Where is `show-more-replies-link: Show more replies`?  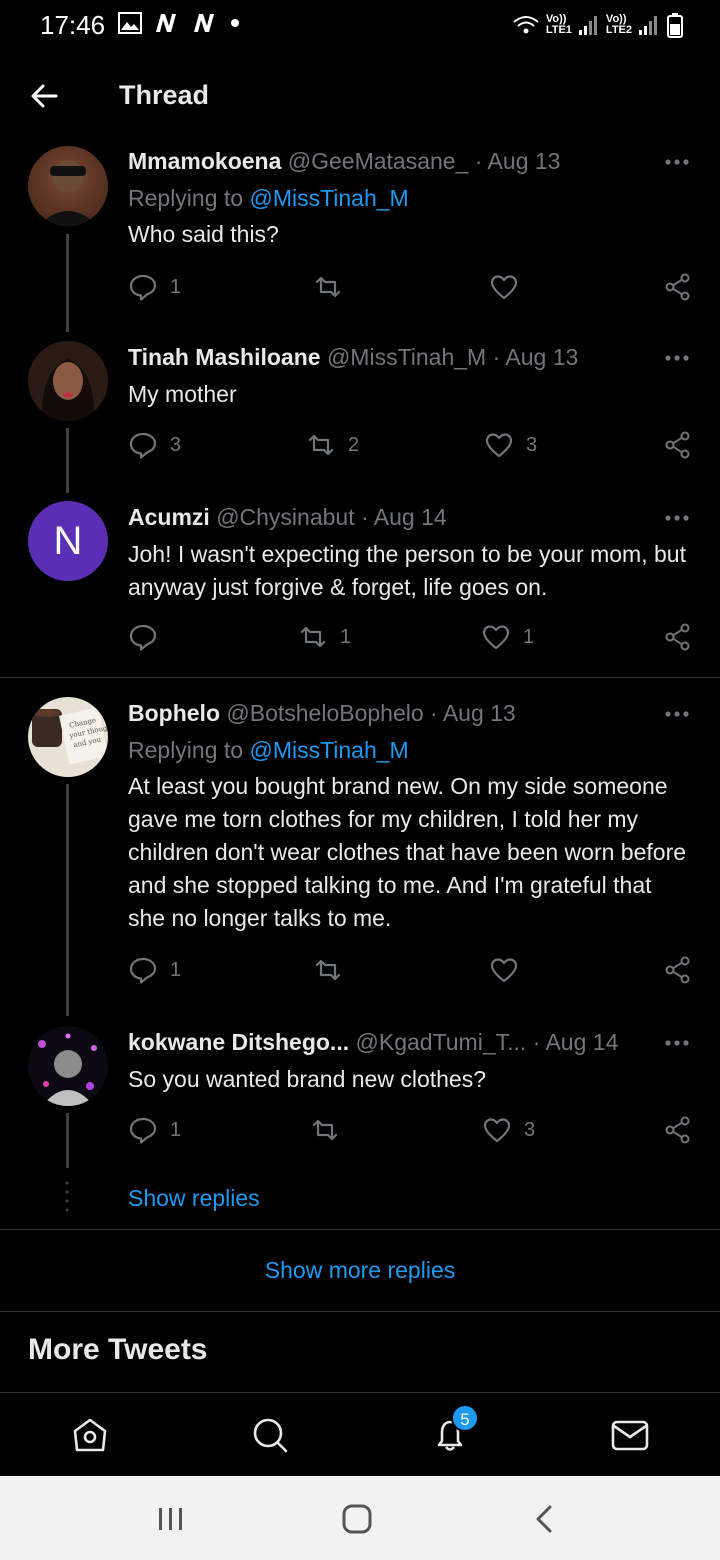
show-more-replies-link: Show more replies is located at coordinates (360, 1270).